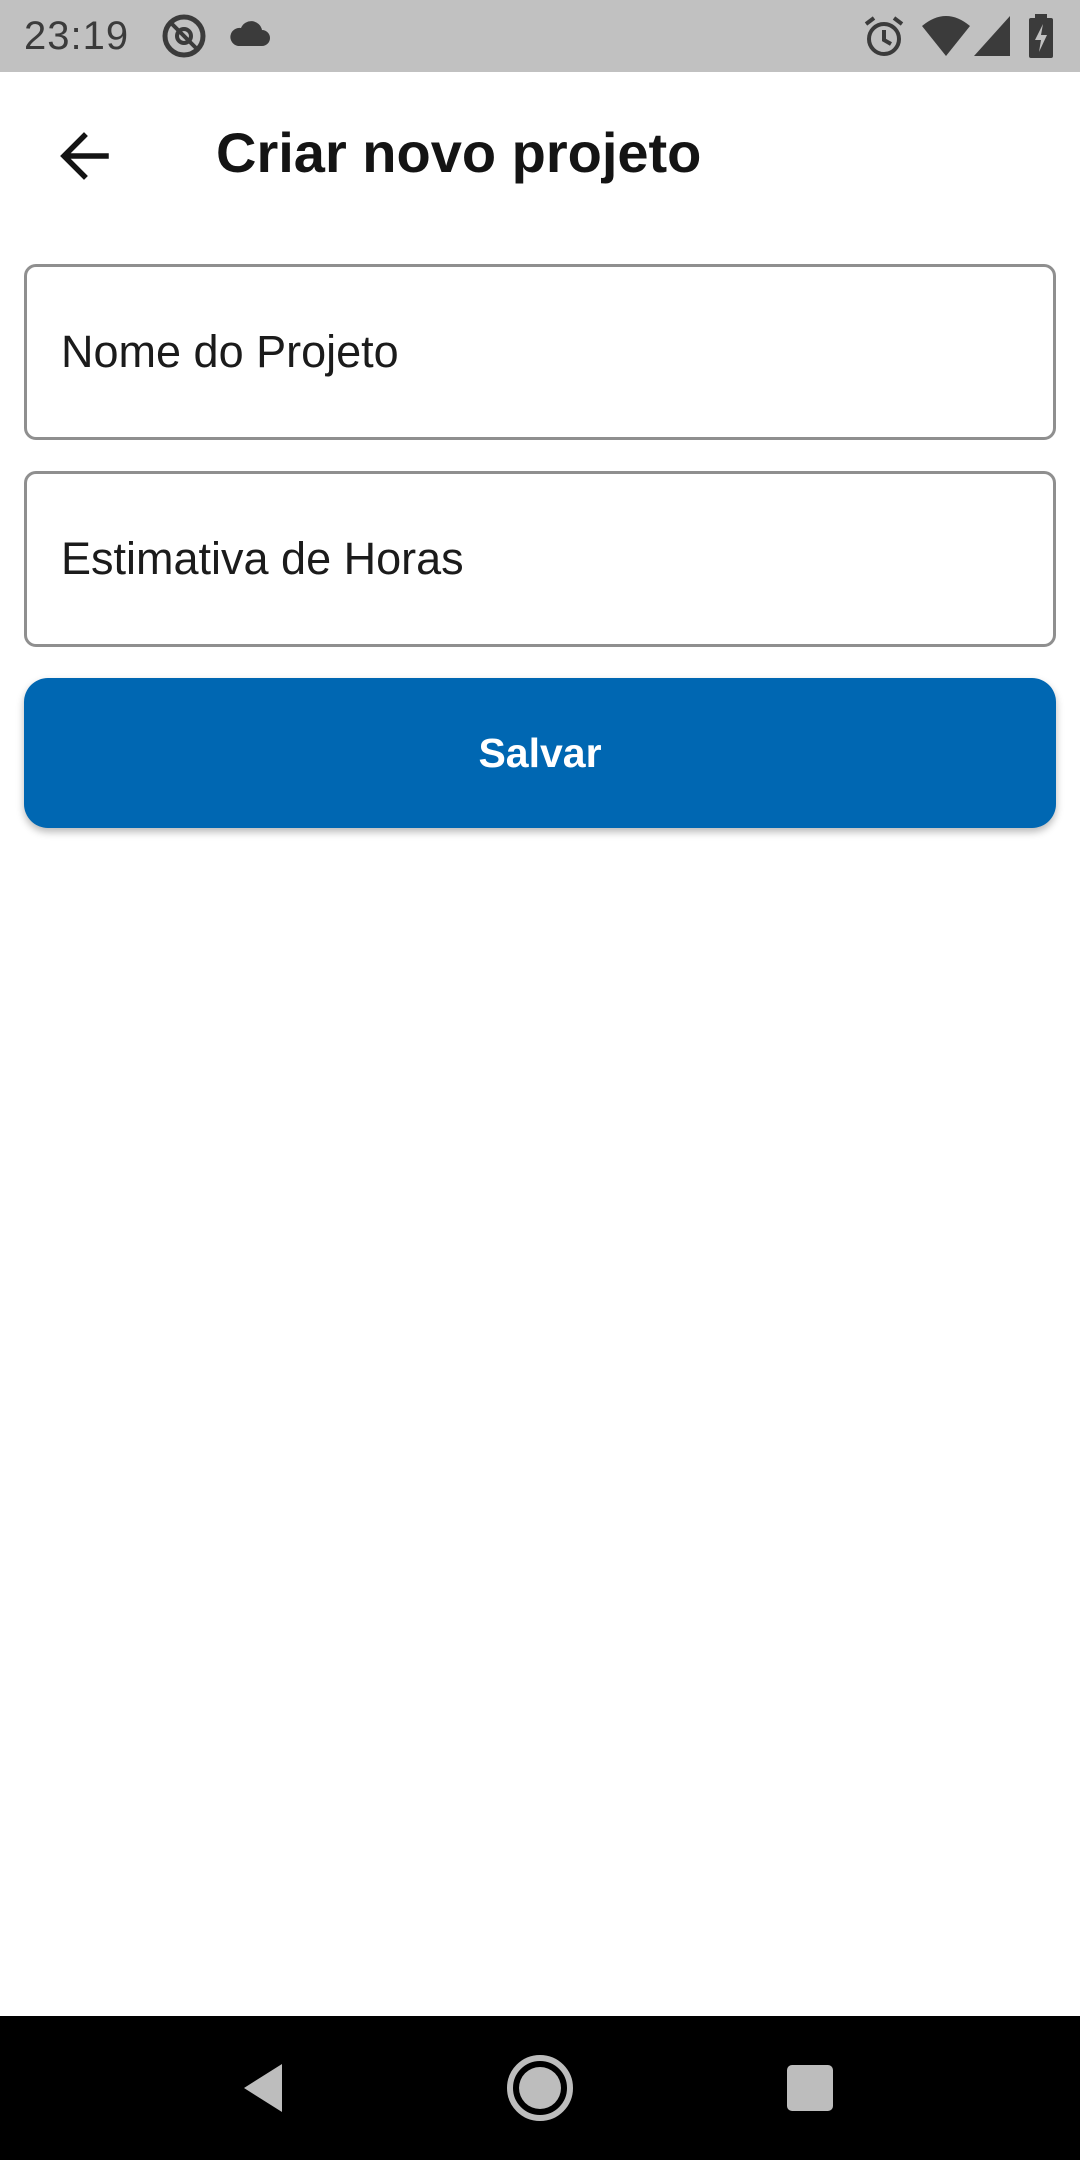 The width and height of the screenshot is (1080, 2160). What do you see at coordinates (946, 36) in the screenshot?
I see `wifi-icon` at bounding box center [946, 36].